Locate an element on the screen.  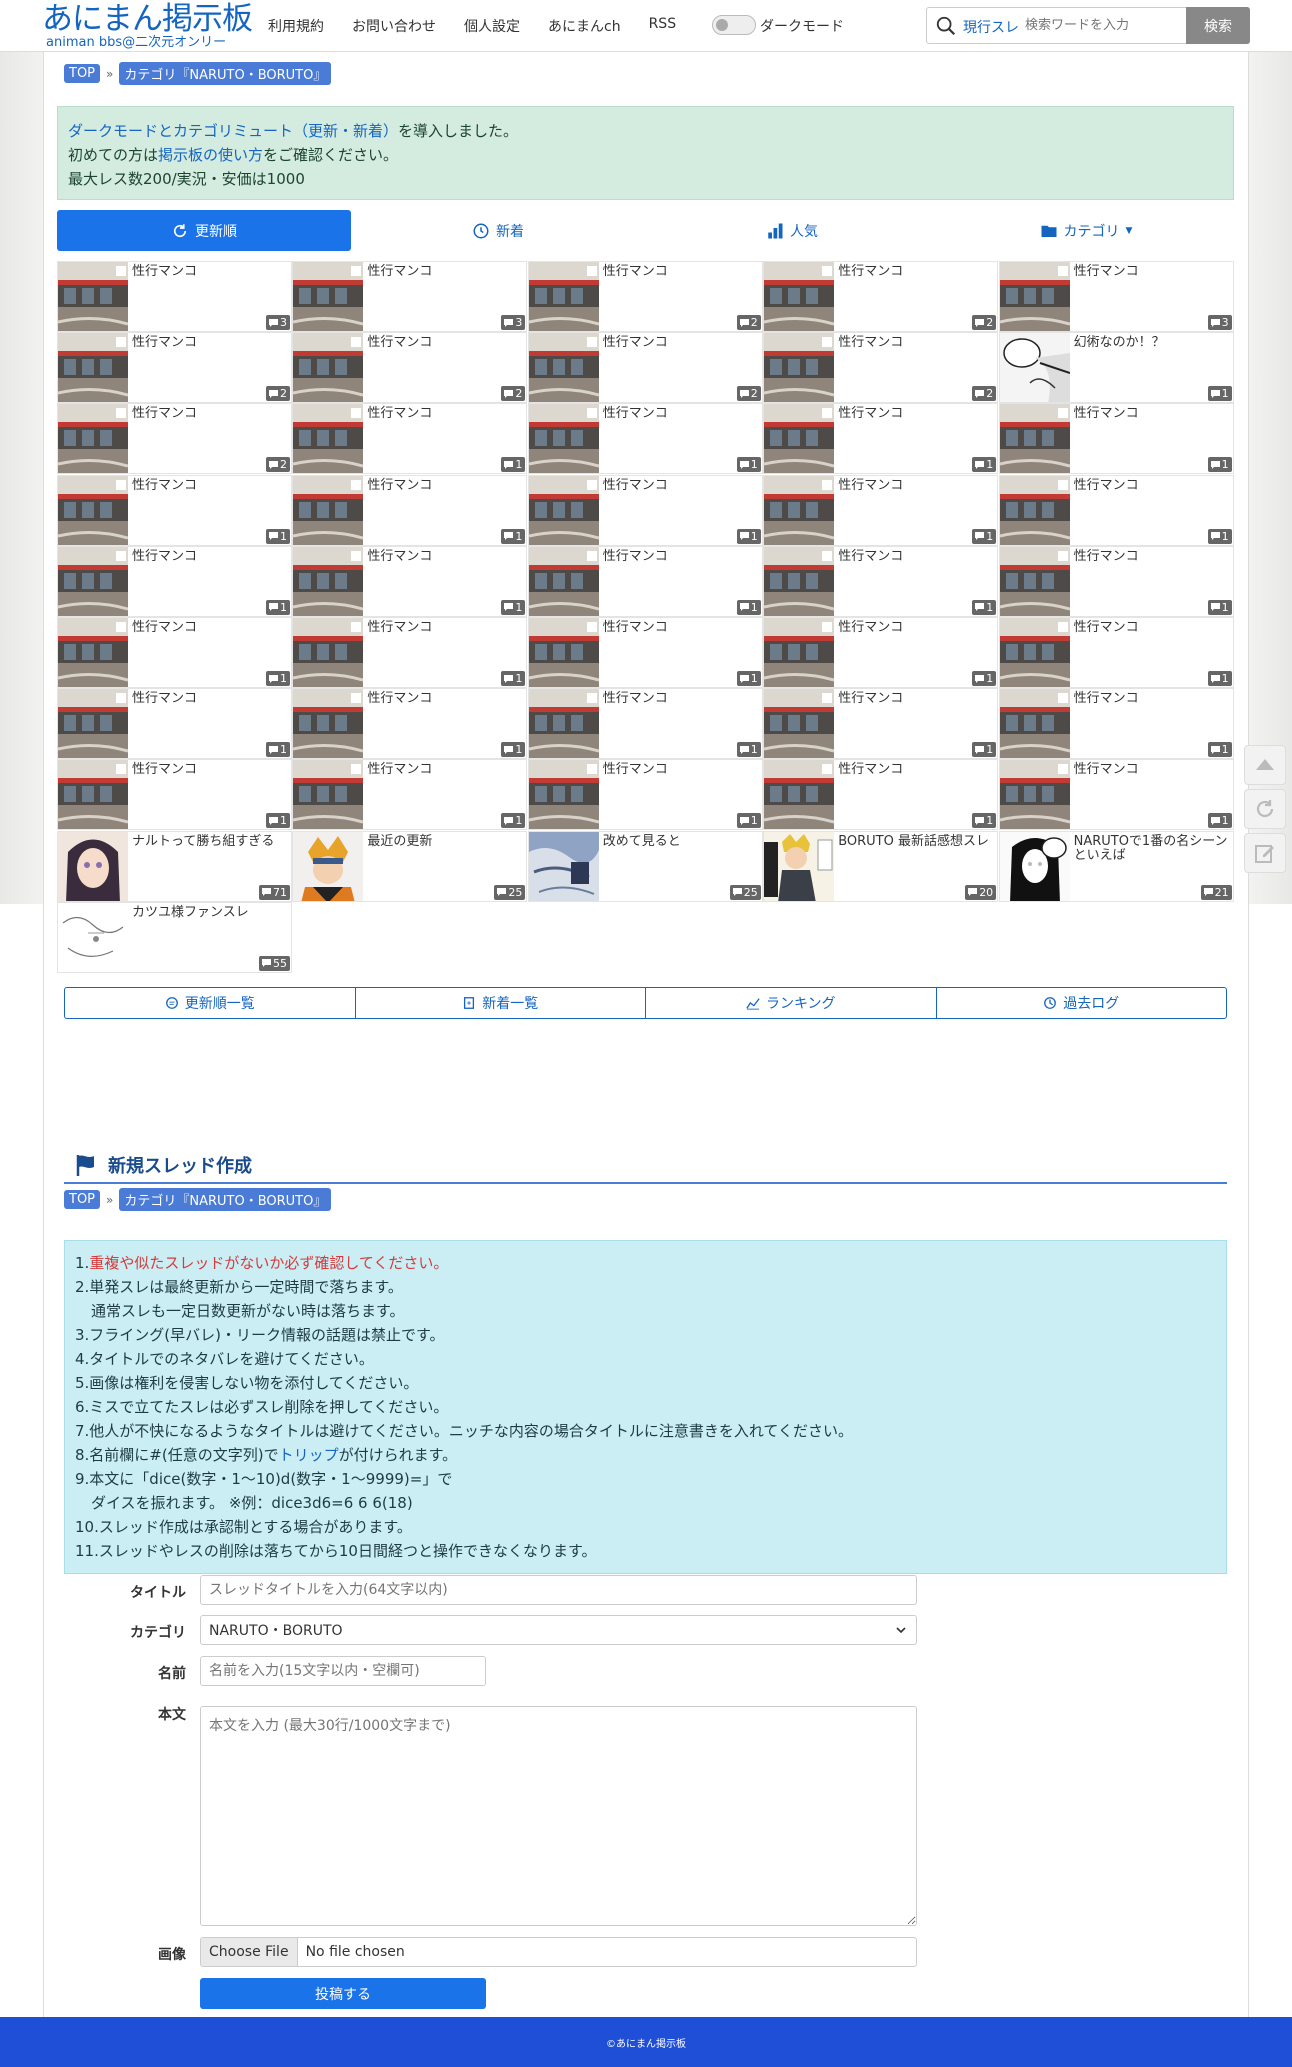
compose-button is located at coordinates (1265, 853).